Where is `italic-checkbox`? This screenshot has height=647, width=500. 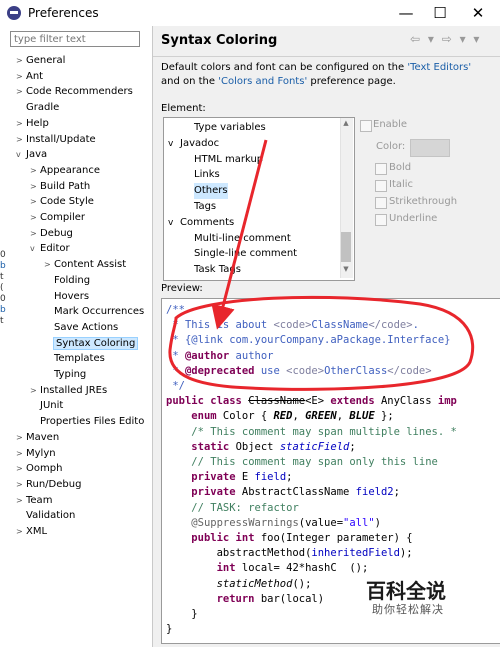 italic-checkbox is located at coordinates (381, 186).